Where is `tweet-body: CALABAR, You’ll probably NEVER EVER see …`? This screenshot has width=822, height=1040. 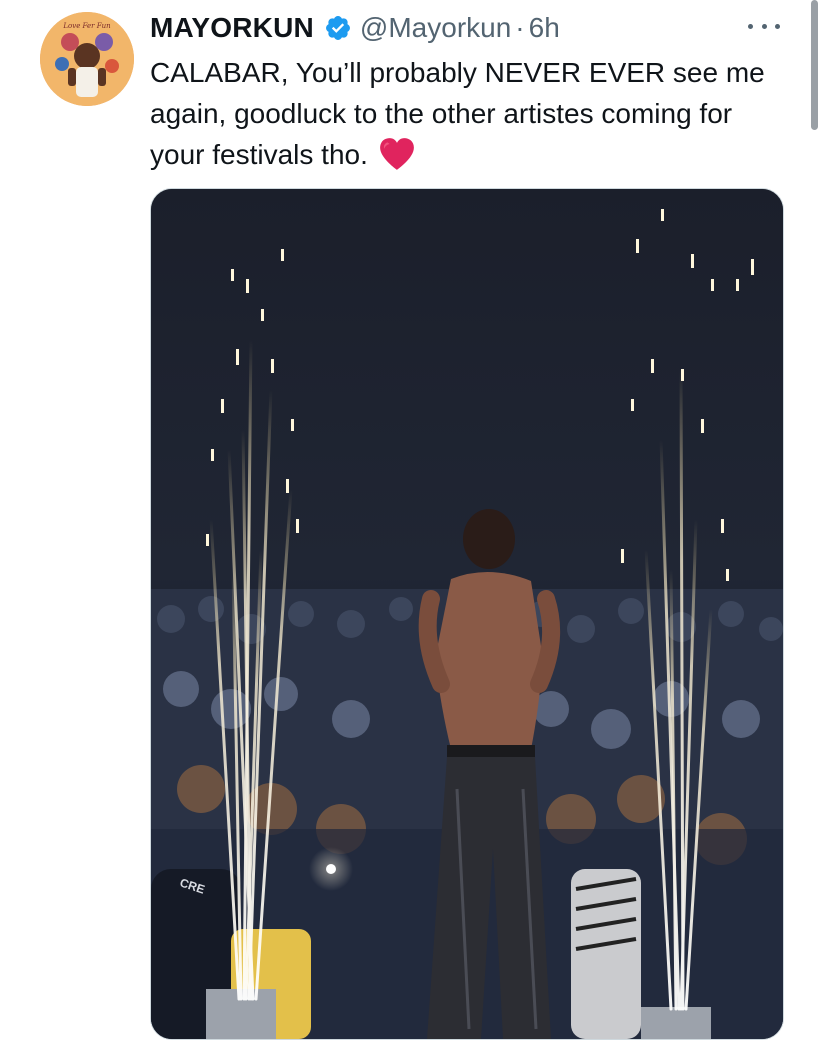 tweet-body: CALABAR, You’ll probably NEVER EVER see … is located at coordinates (457, 113).